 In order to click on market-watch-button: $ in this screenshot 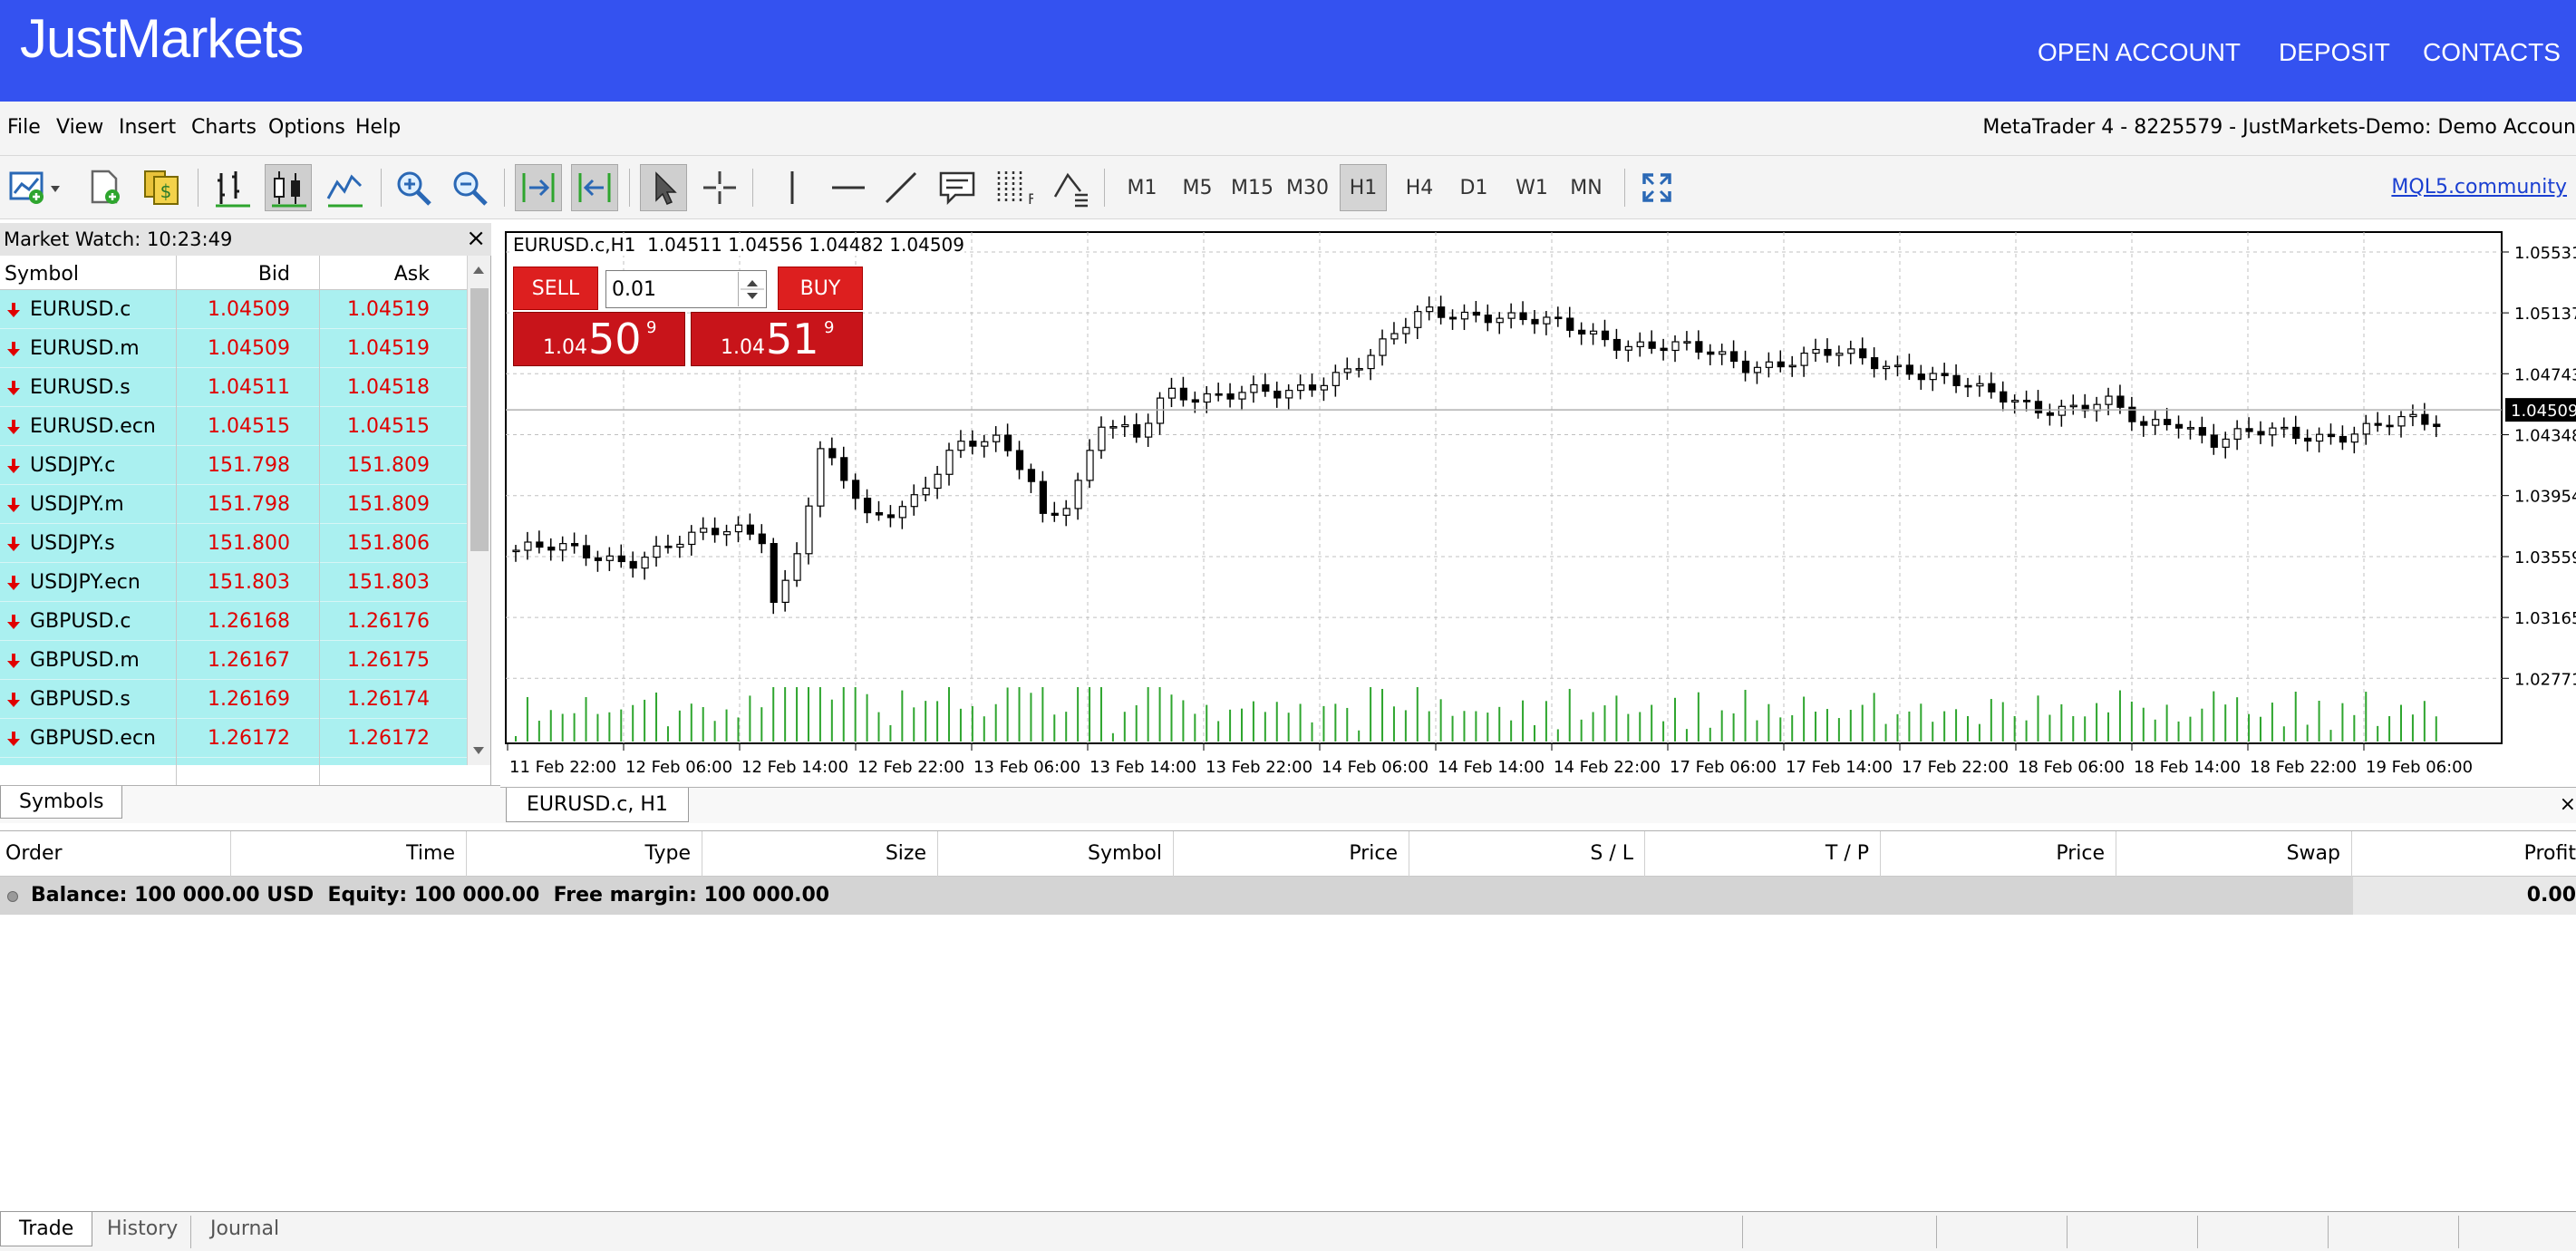, I will do `click(161, 187)`.